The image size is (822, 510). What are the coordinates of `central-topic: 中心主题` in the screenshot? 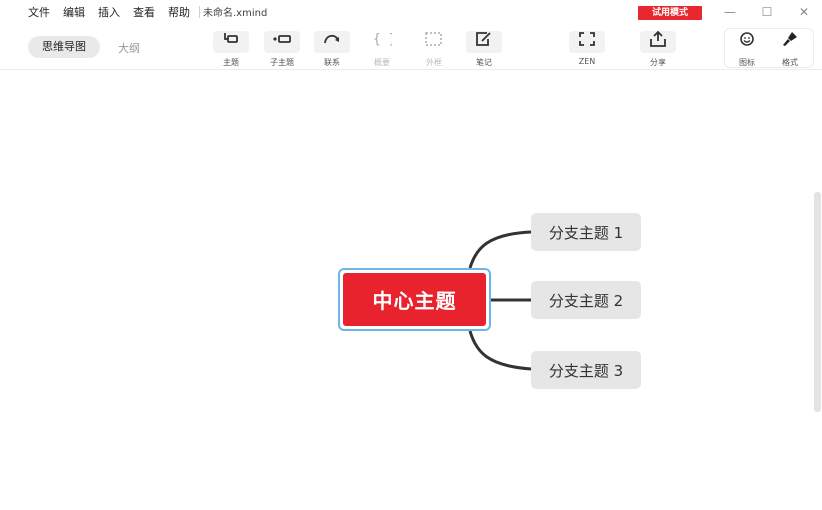 It's located at (414, 299).